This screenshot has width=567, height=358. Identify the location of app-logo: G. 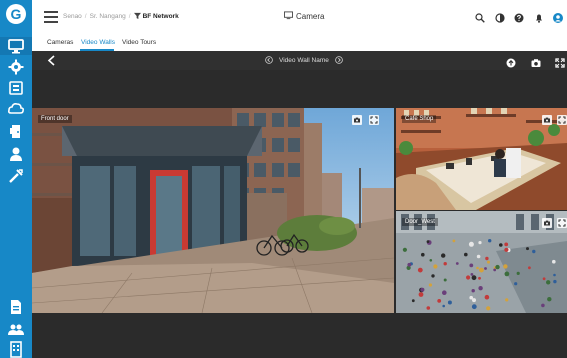
(16, 14).